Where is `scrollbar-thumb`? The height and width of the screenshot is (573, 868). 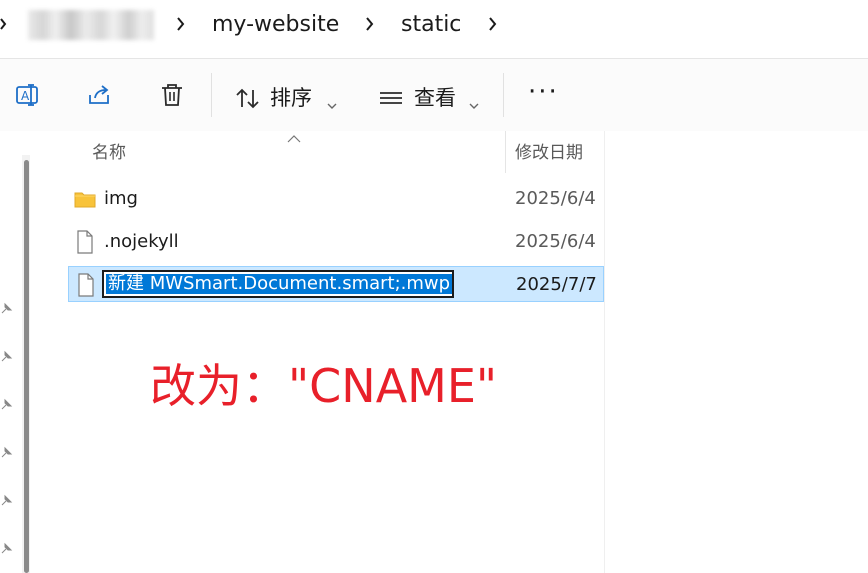 scrollbar-thumb is located at coordinates (26, 366).